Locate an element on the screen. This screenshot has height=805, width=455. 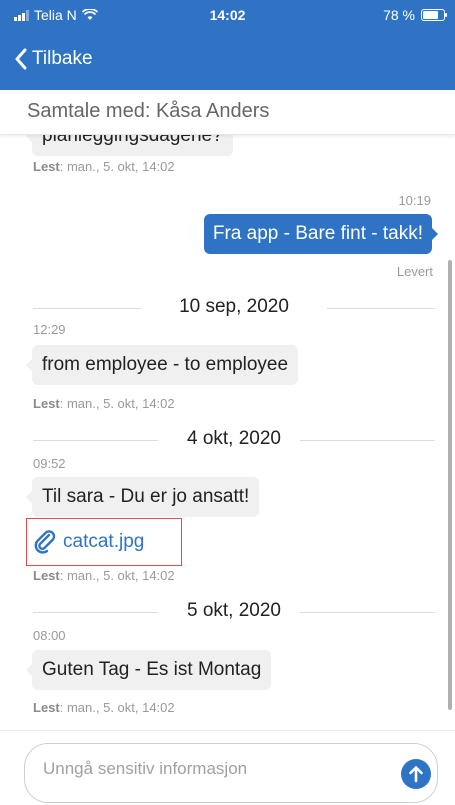
message-time: 12:29 is located at coordinates (49, 329).